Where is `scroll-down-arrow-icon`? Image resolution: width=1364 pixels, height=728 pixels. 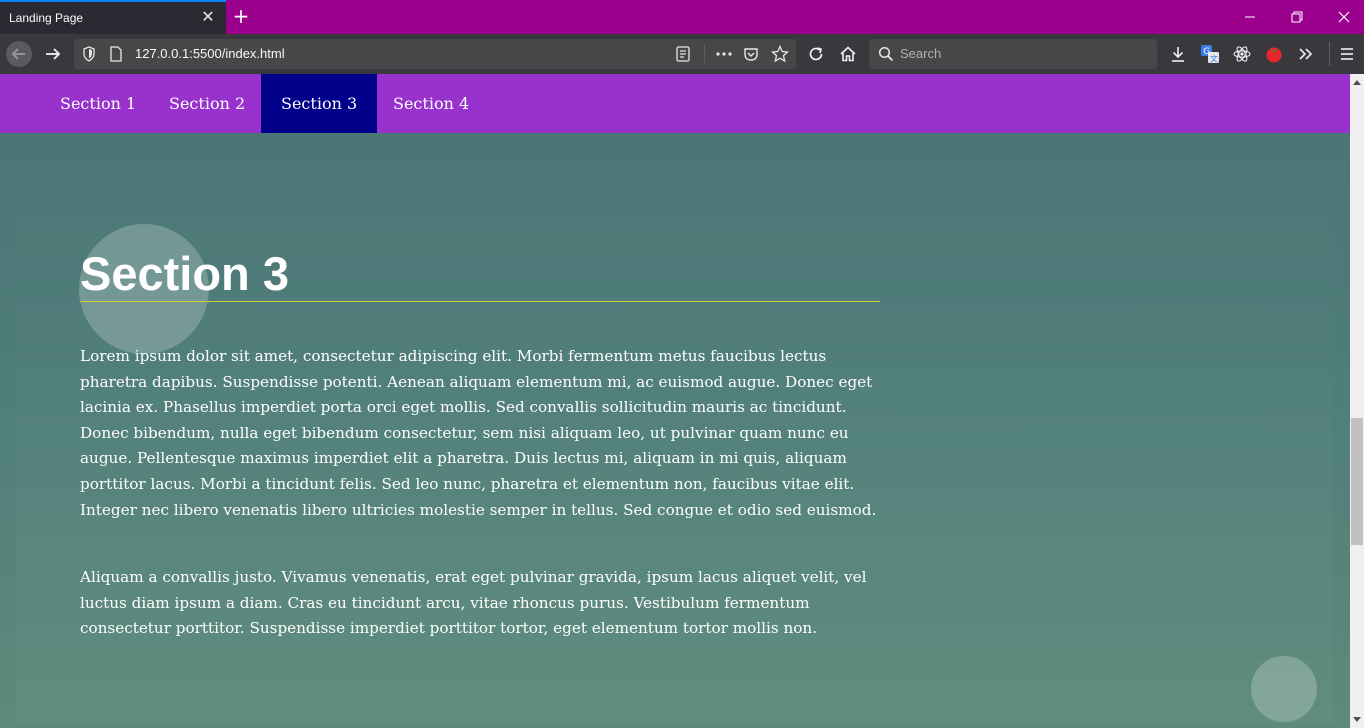
scroll-down-arrow-icon is located at coordinates (1357, 719).